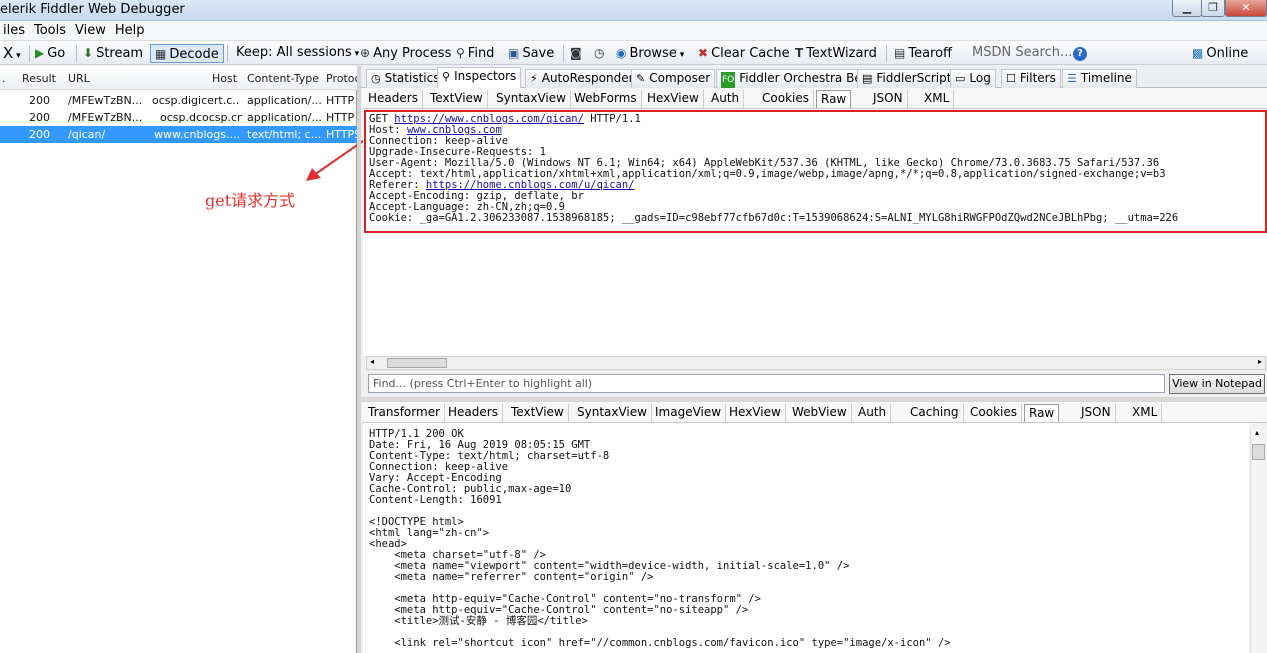  What do you see at coordinates (457, 99) in the screenshot?
I see `req-tab-textview: TextView` at bounding box center [457, 99].